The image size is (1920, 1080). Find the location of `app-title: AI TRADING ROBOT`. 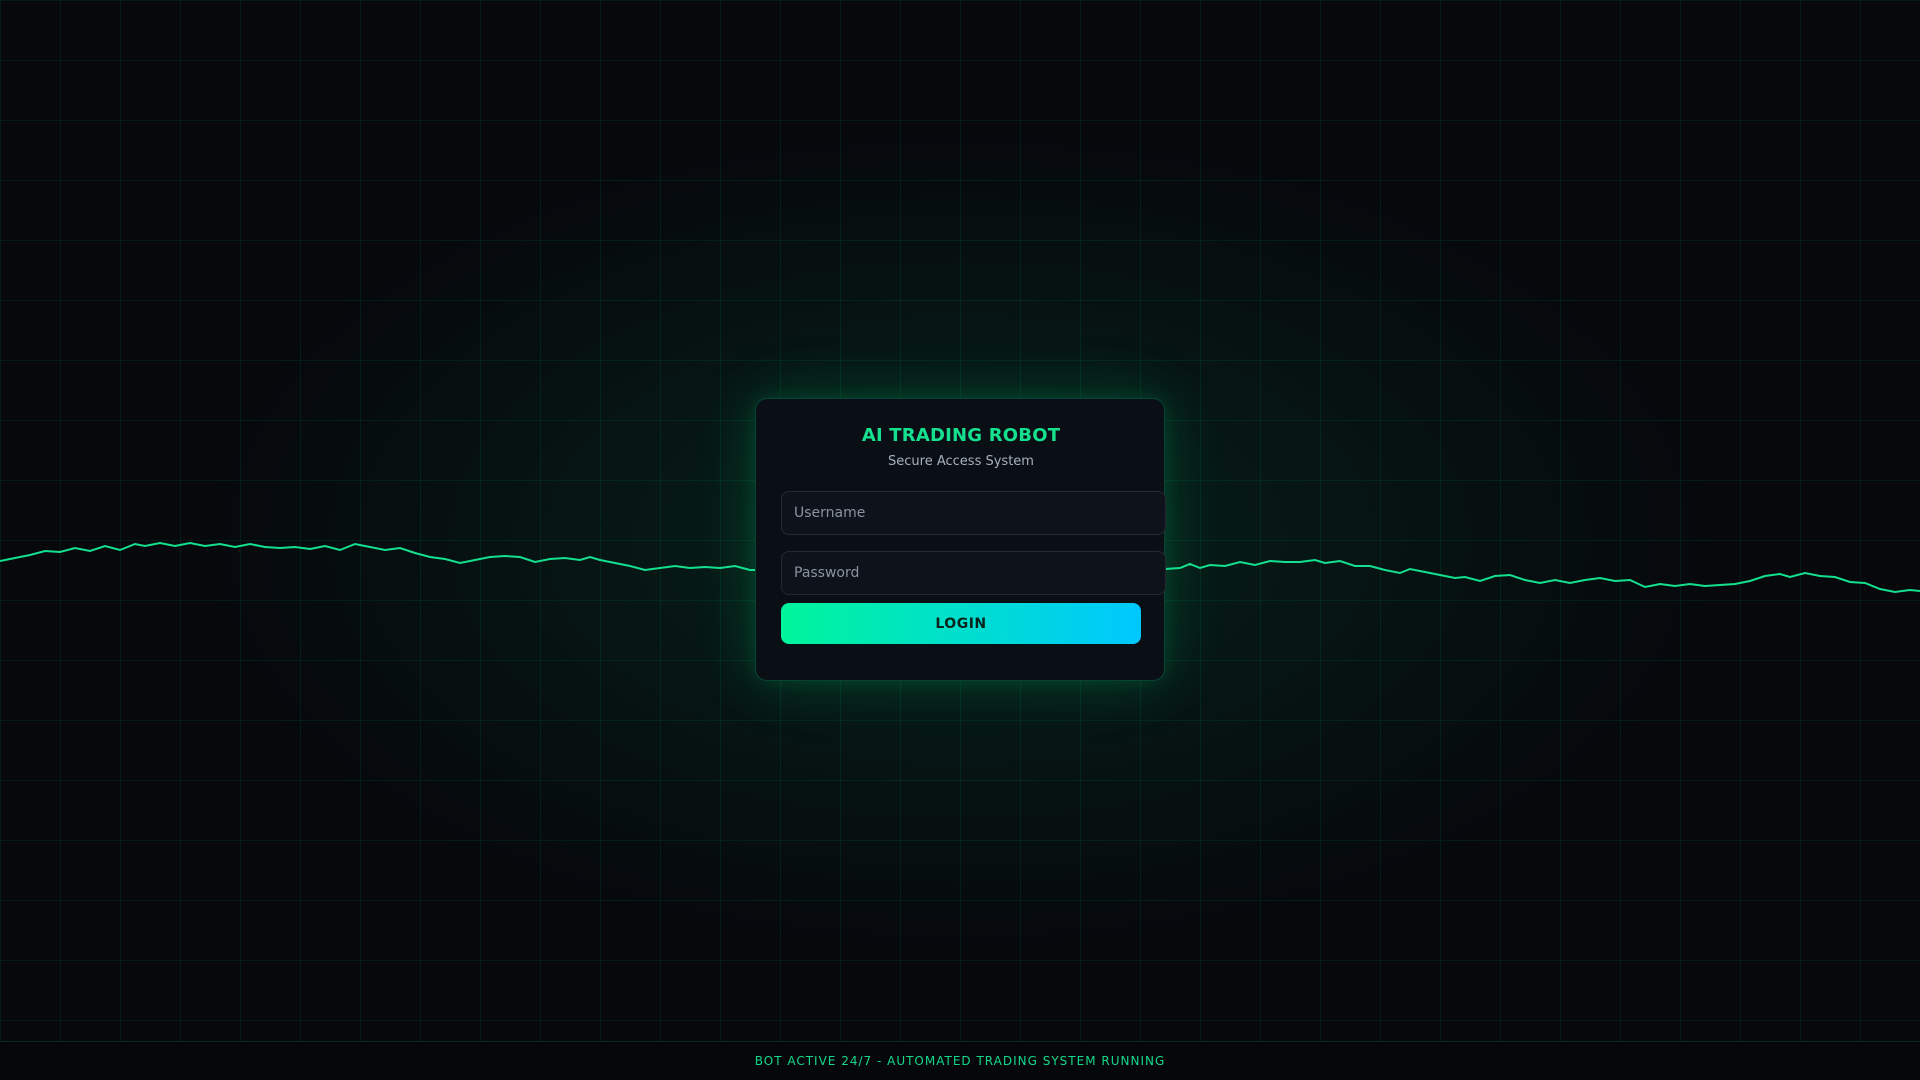

app-title: AI TRADING ROBOT is located at coordinates (961, 435).